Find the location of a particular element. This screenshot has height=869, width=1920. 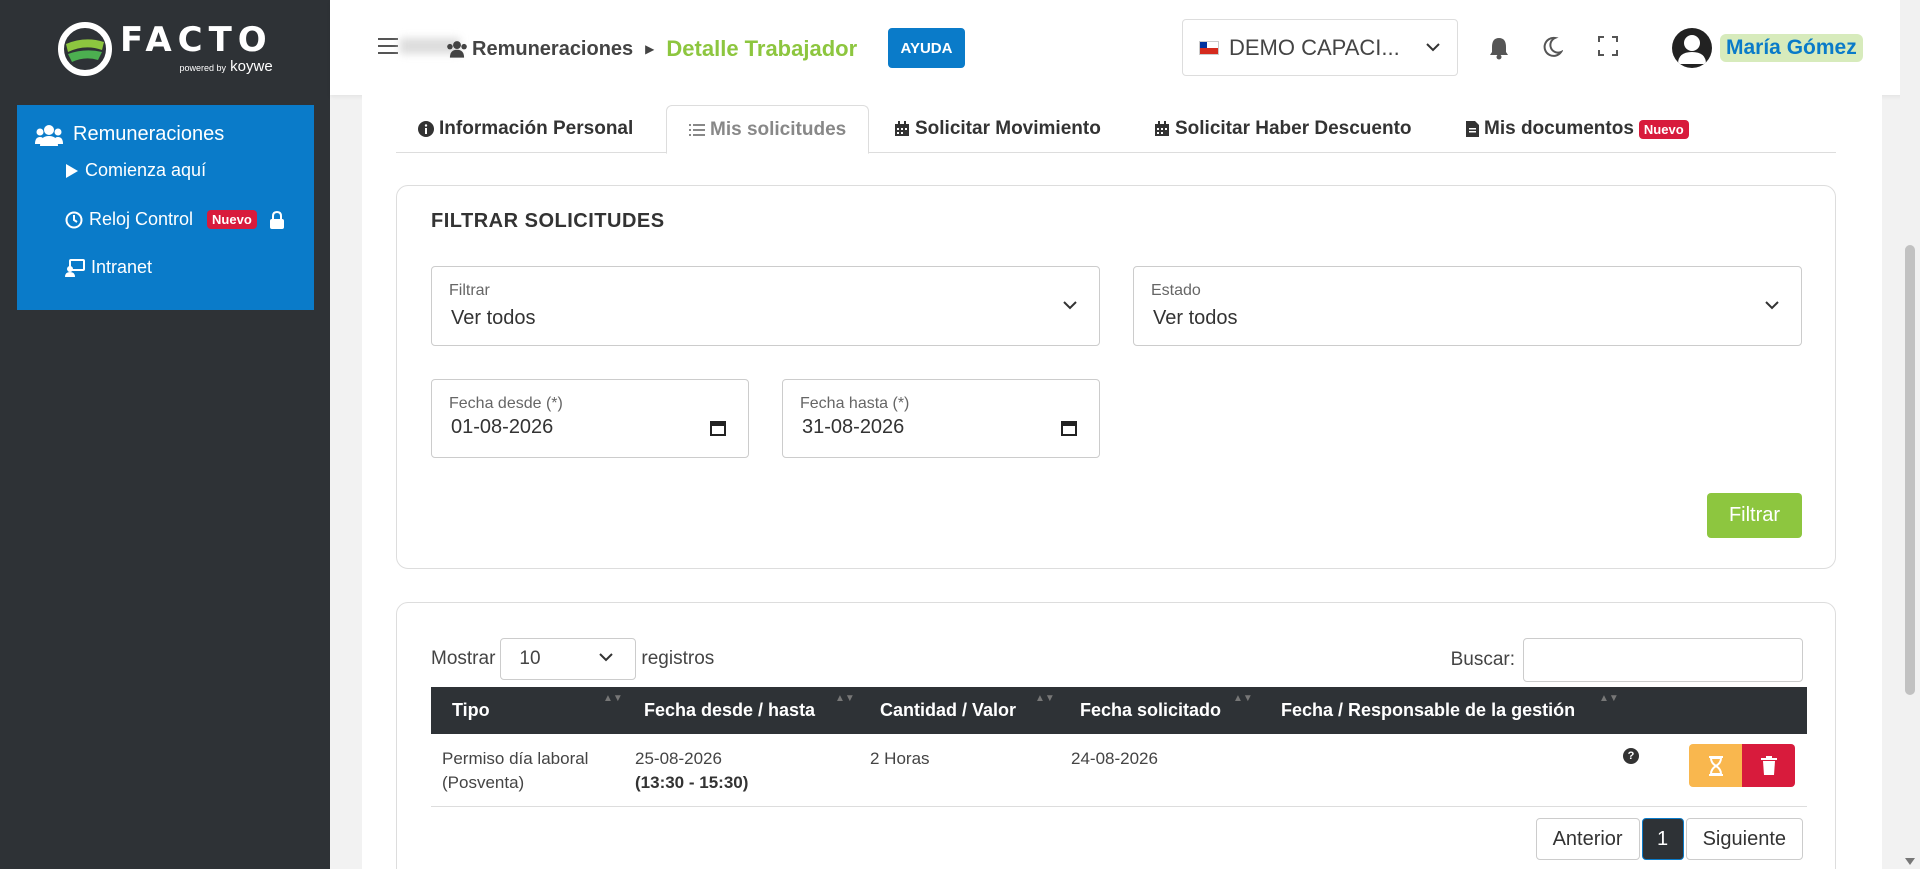

tab-solicitar-haber-descuento: Solicitar Haber Descuento is located at coordinates (1283, 129).